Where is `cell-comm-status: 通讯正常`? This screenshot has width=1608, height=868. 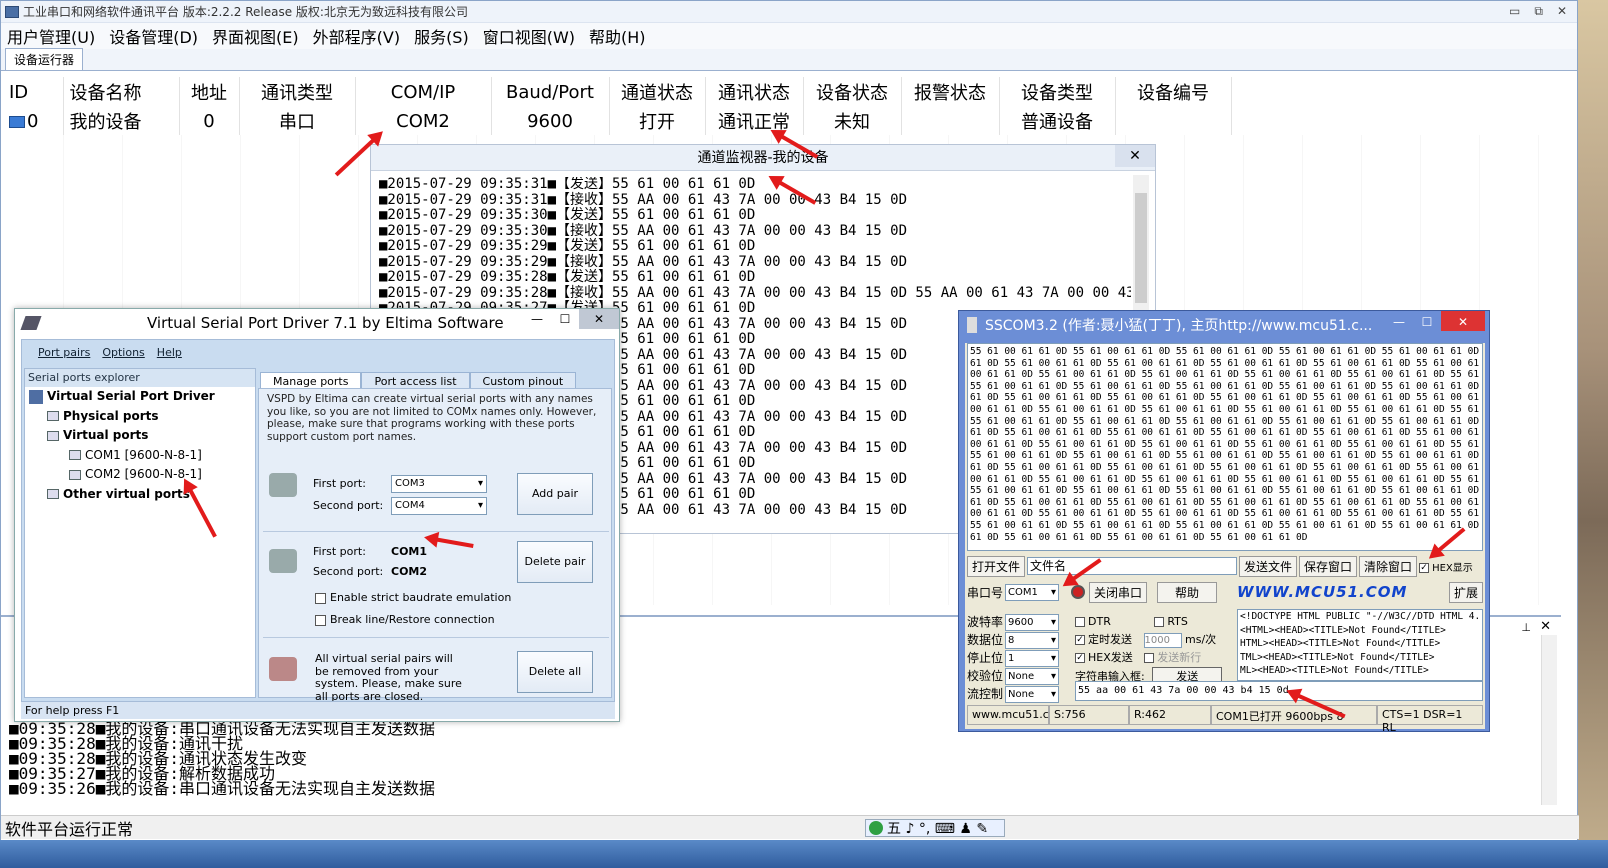
cell-comm-status: 通讯正常 is located at coordinates (754, 121).